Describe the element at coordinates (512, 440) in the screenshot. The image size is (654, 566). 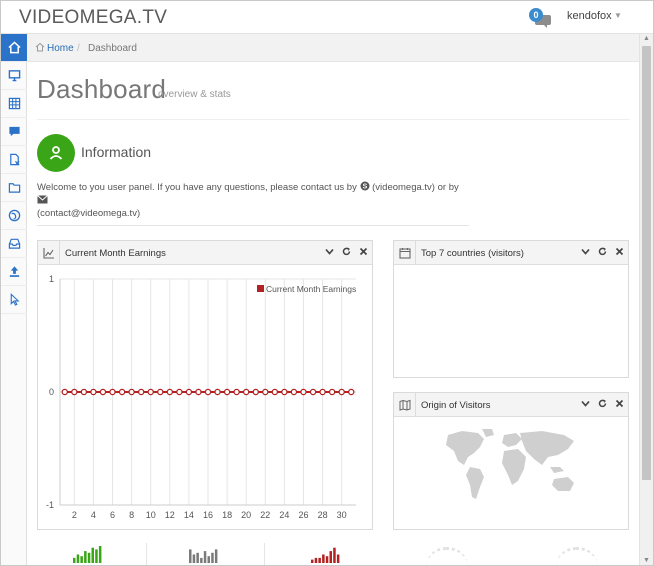
I see `map-europe` at that location.